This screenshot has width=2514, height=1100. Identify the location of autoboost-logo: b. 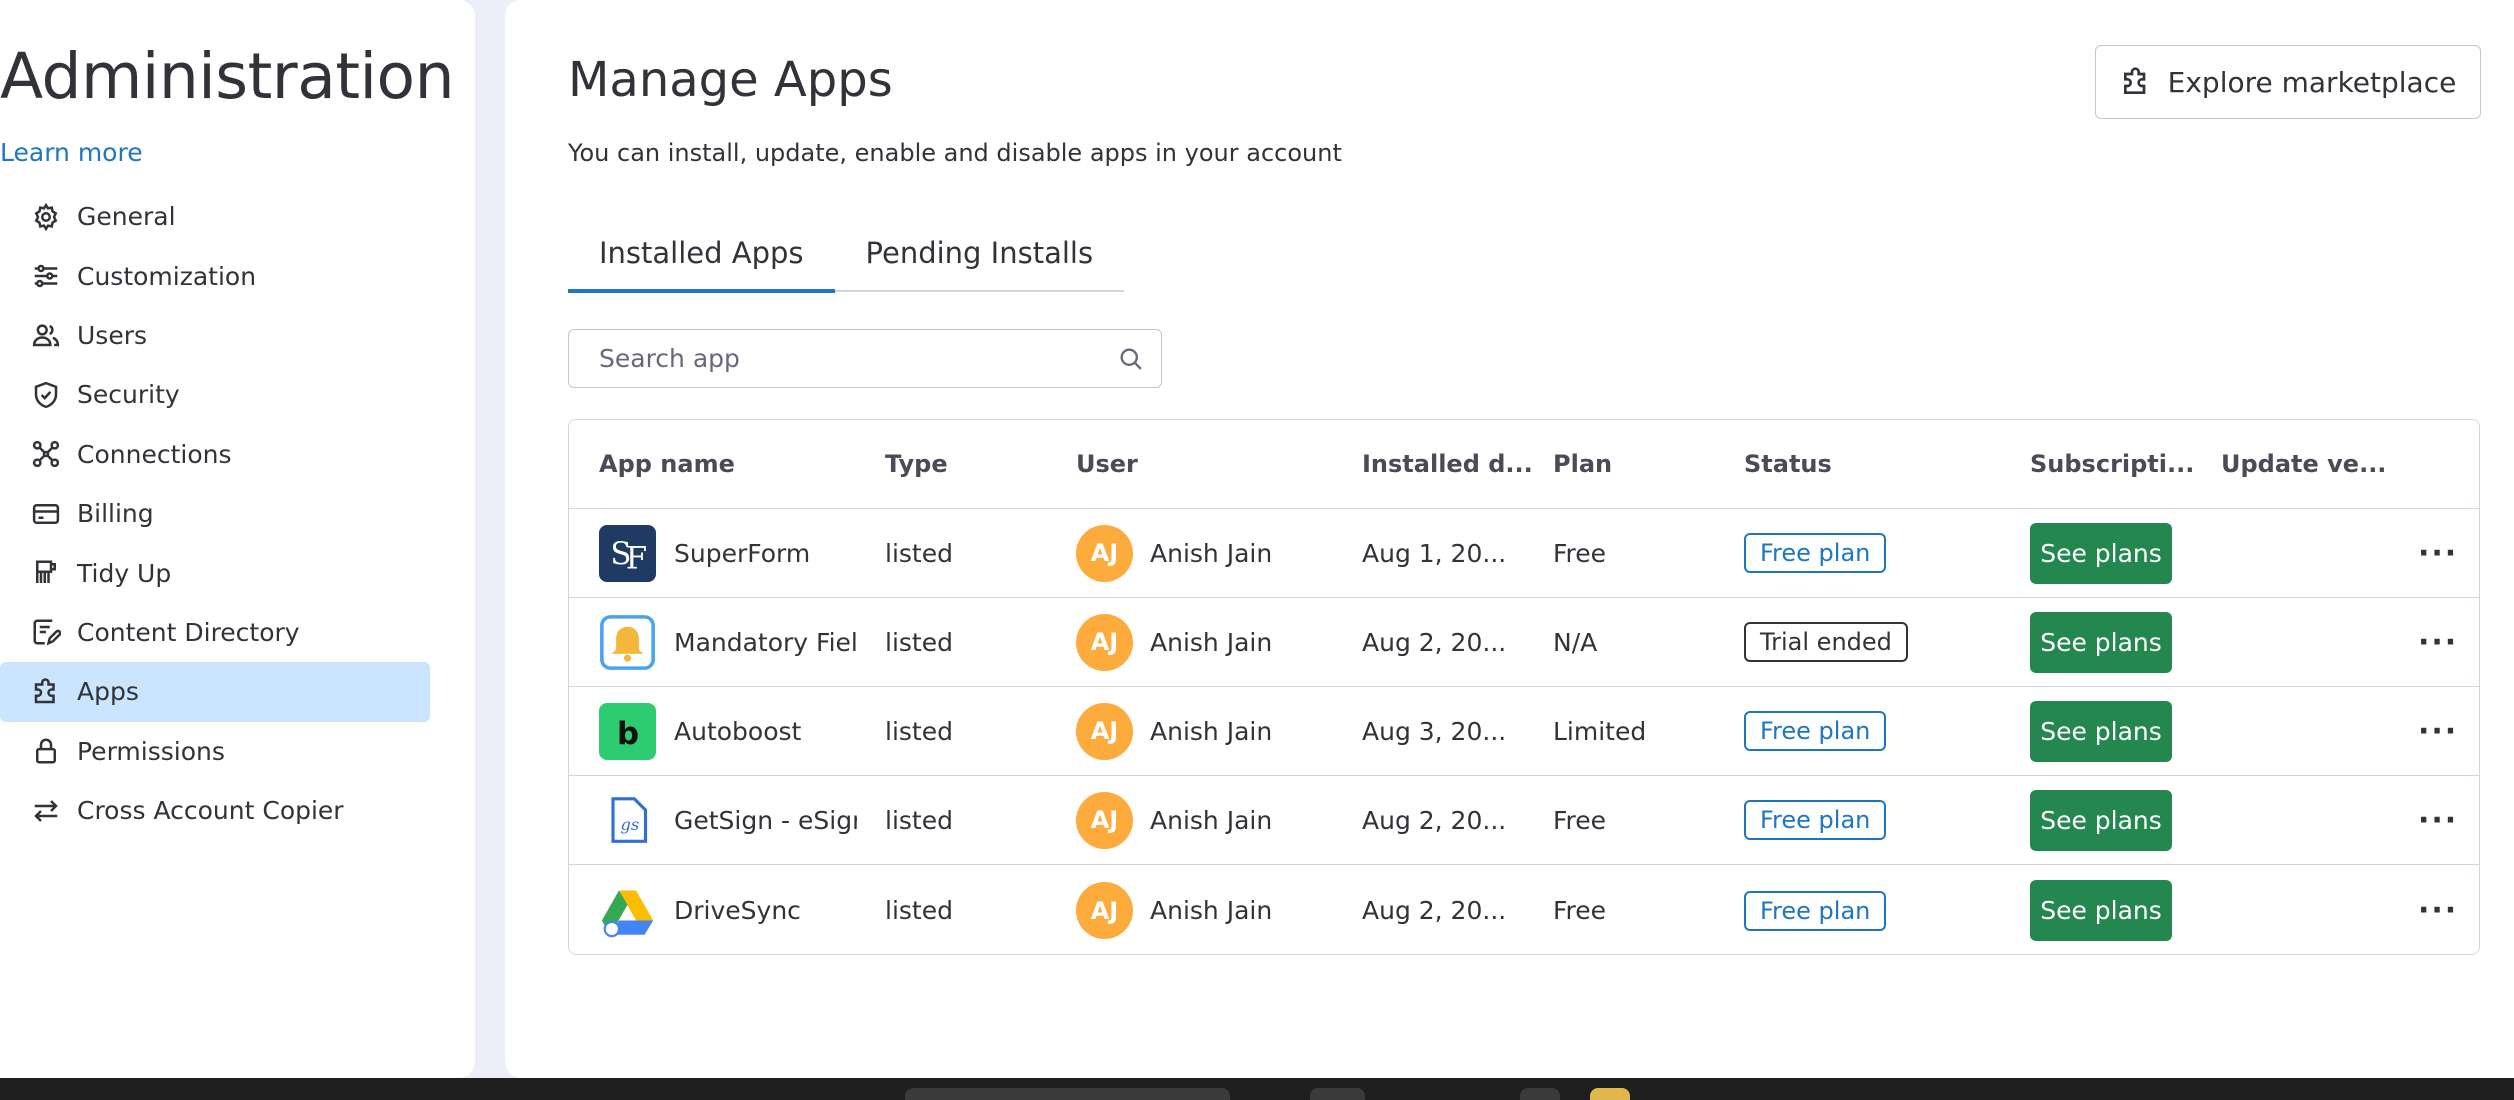
(627, 731).